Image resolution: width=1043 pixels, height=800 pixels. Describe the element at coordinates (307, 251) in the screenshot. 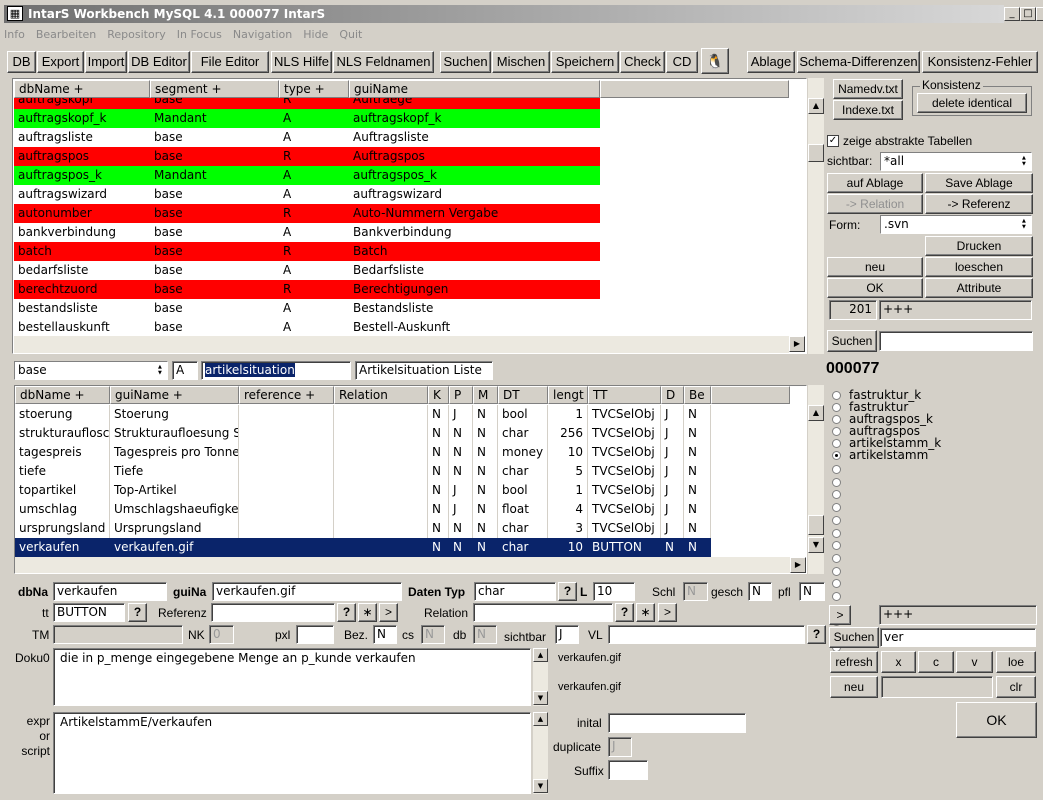

I see `table-row: batch base R Batch` at that location.